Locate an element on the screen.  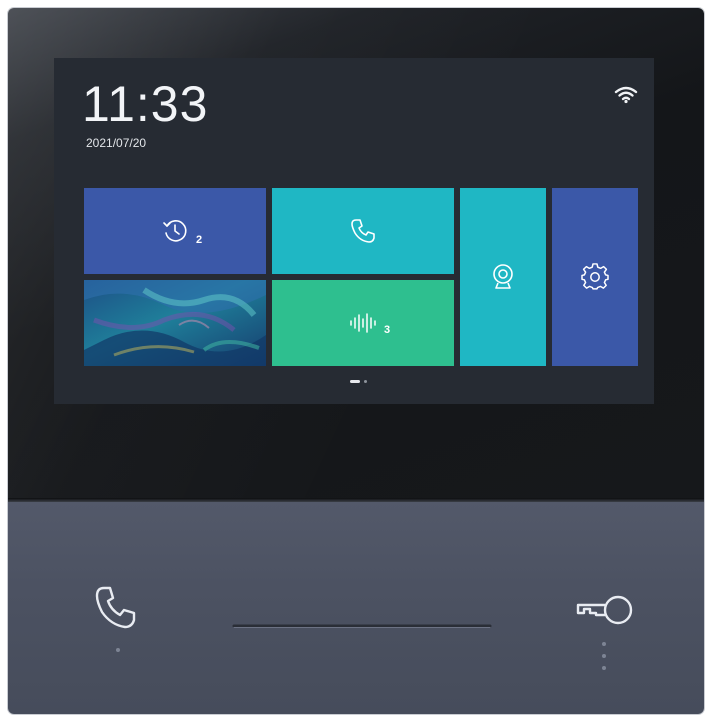
history-count-badge: 2 is located at coordinates (199, 240).